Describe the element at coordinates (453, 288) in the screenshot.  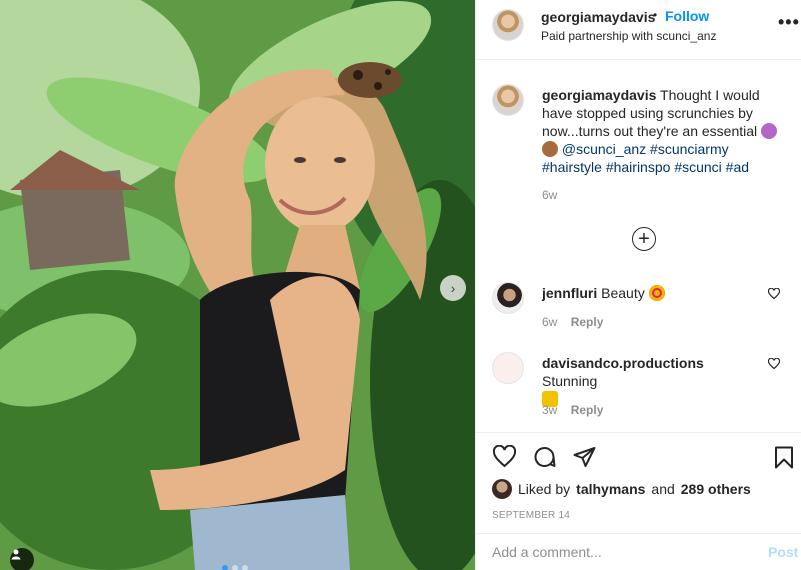
I see `chevron-right-icon: ›` at that location.